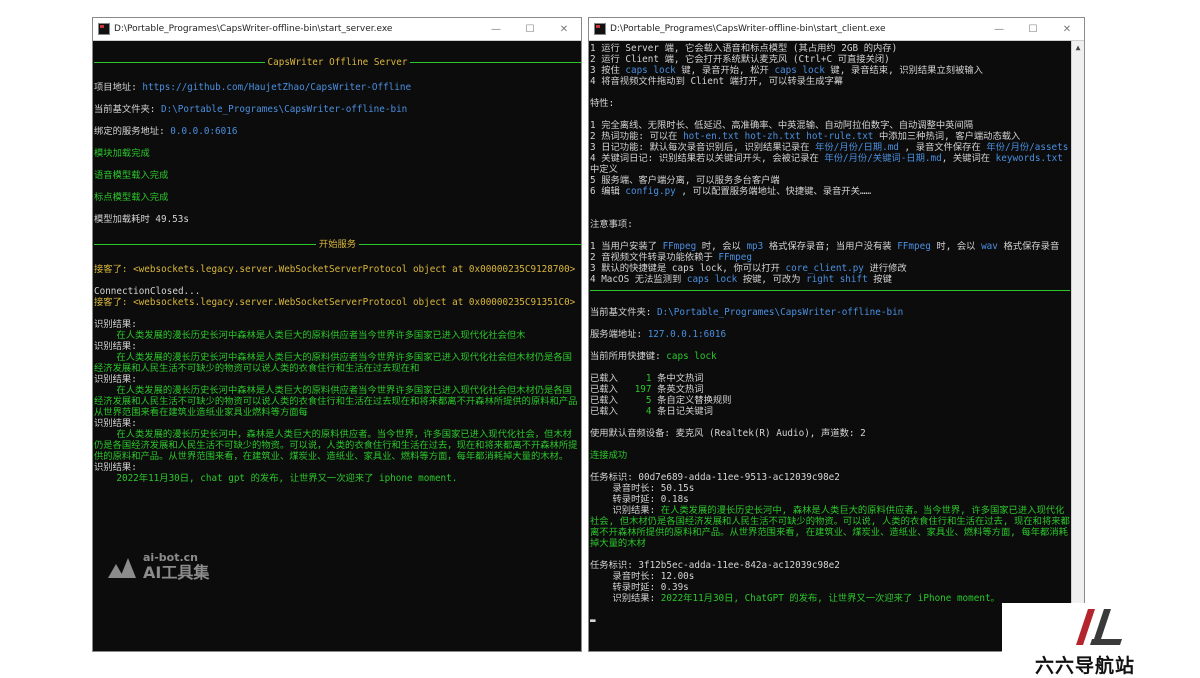  What do you see at coordinates (1085, 666) in the screenshot?
I see `liuliu-label: 六六导航站` at bounding box center [1085, 666].